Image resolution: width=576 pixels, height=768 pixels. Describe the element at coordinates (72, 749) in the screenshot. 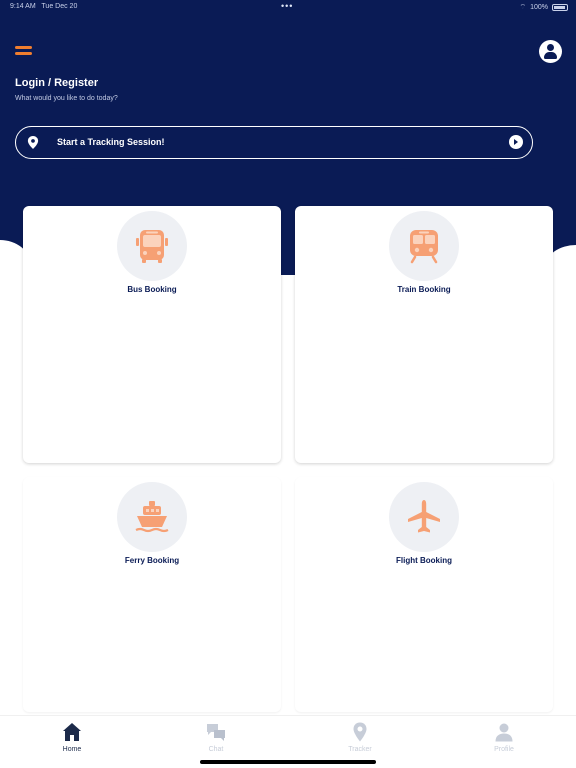

I see `tab-home-label: Home` at that location.